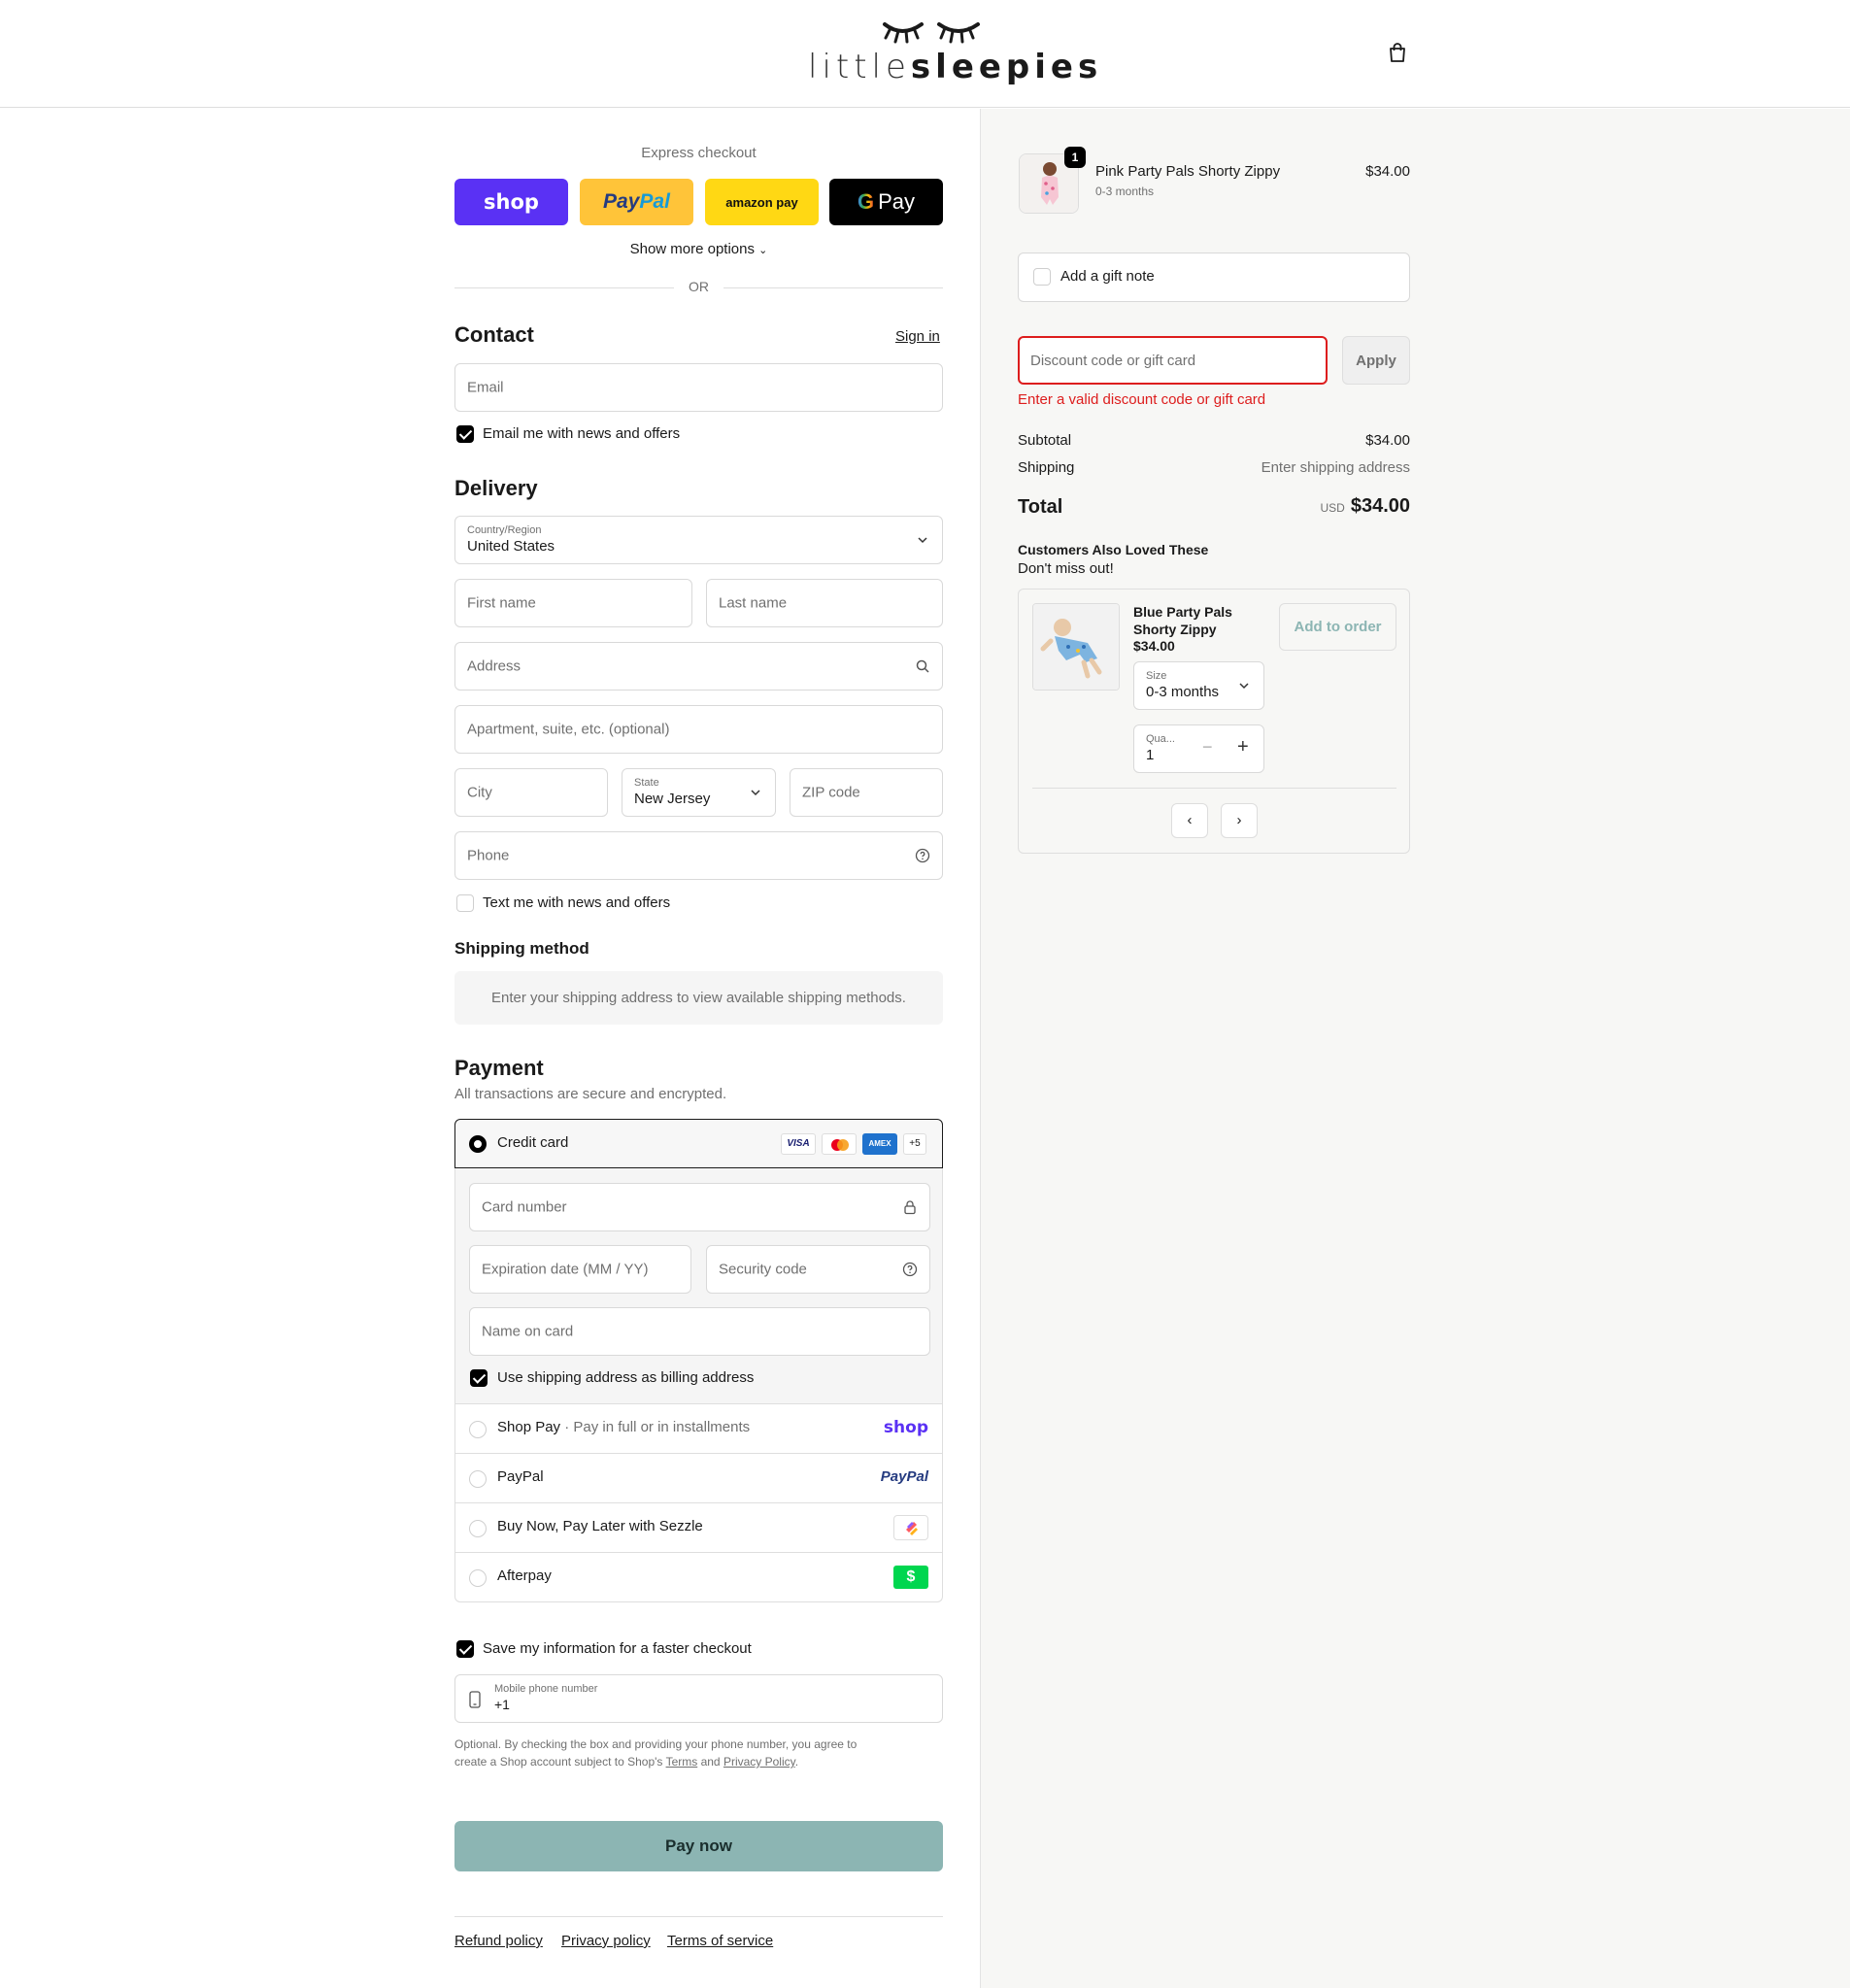 The image size is (1850, 1988). Describe the element at coordinates (699, 1207) in the screenshot. I see `card-number-field: Card number` at that location.